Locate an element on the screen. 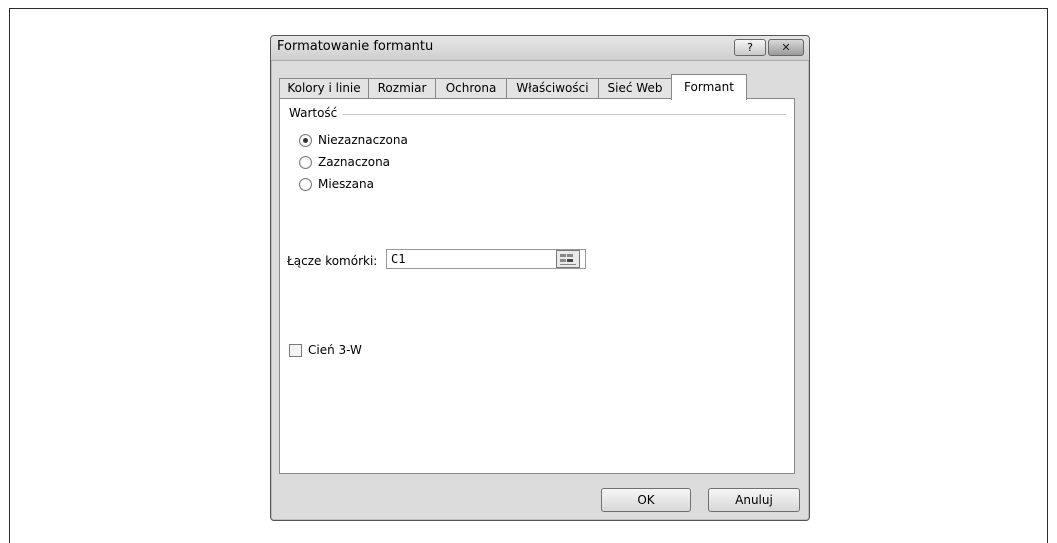 Image resolution: width=1057 pixels, height=543 pixels. shadow-3d-checkbox is located at coordinates (295, 350).